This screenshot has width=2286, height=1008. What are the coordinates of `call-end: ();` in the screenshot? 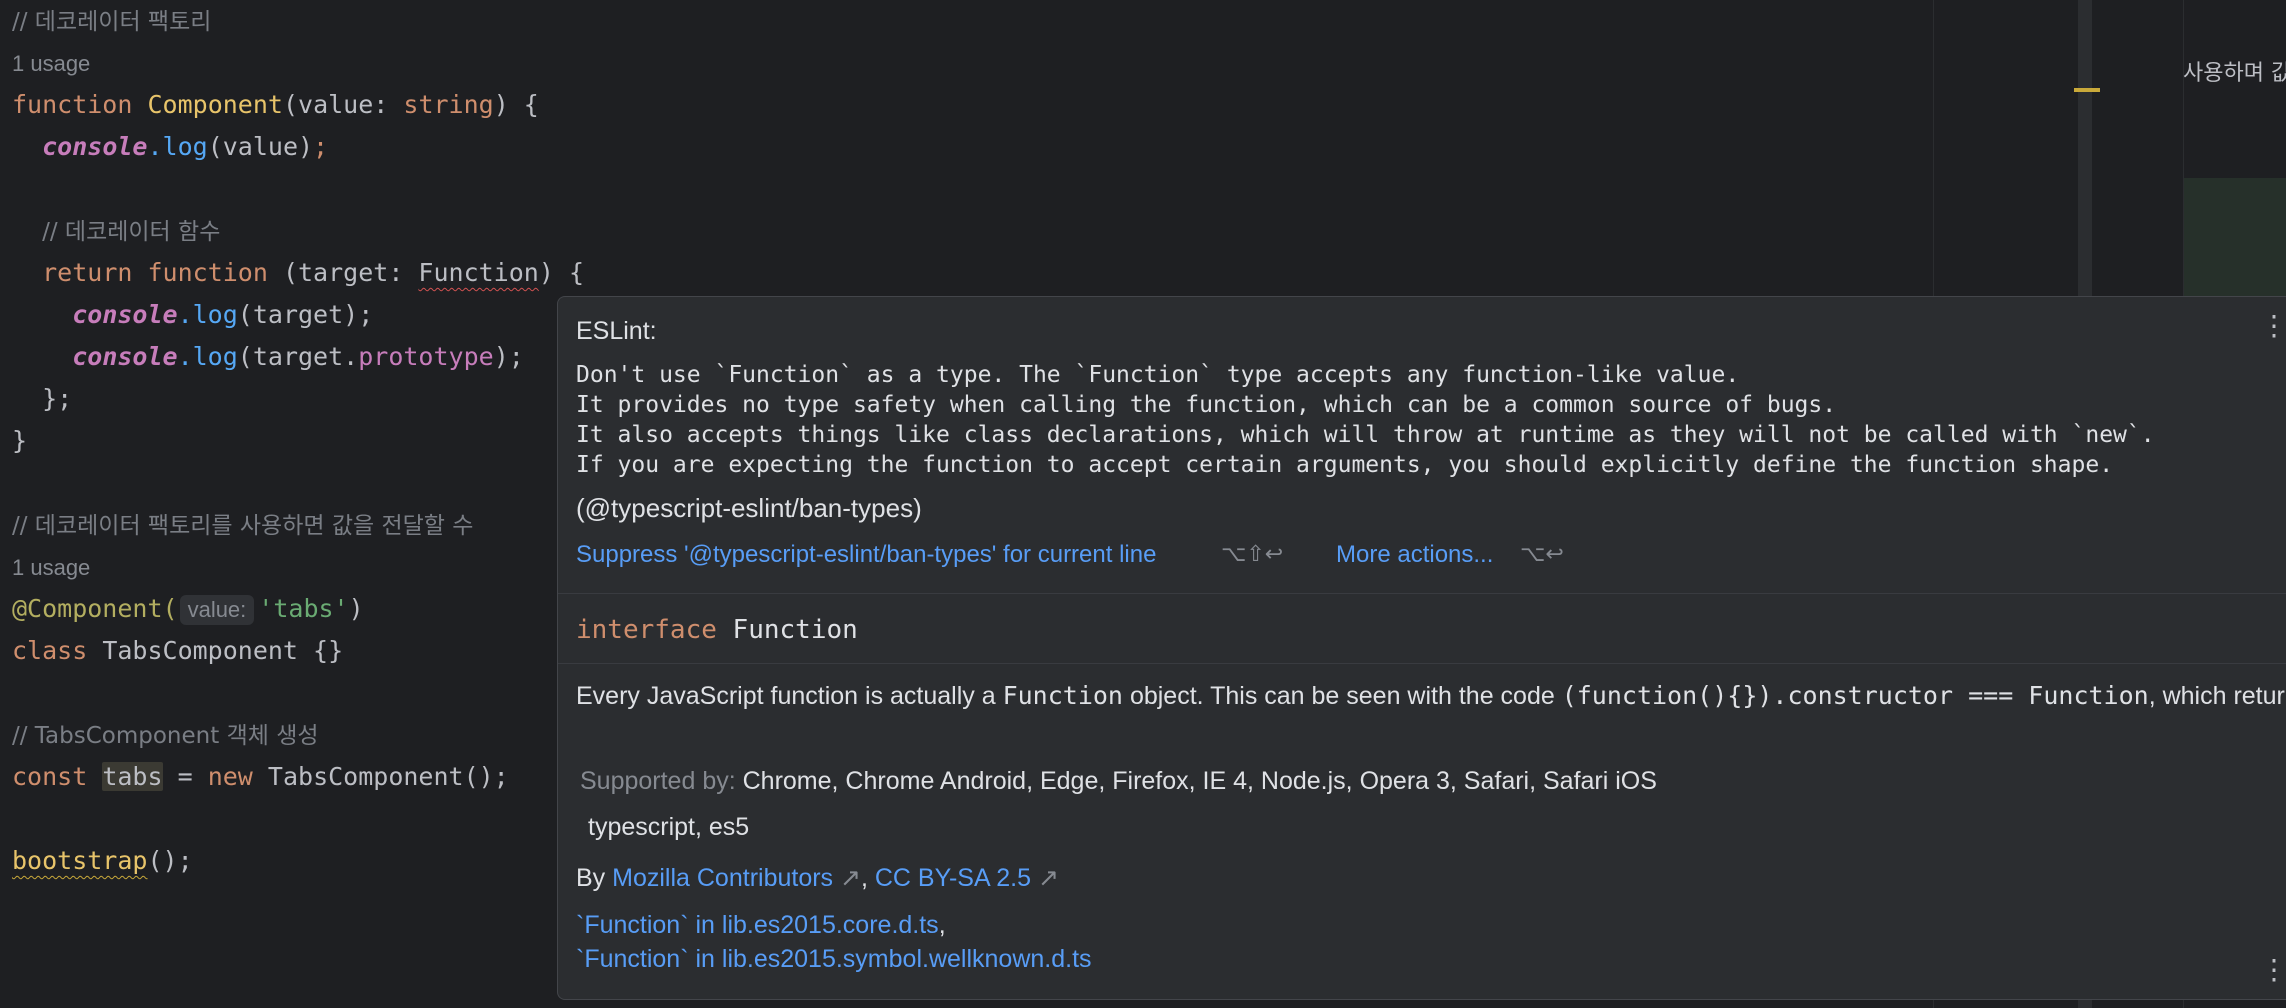 It's located at (170, 860).